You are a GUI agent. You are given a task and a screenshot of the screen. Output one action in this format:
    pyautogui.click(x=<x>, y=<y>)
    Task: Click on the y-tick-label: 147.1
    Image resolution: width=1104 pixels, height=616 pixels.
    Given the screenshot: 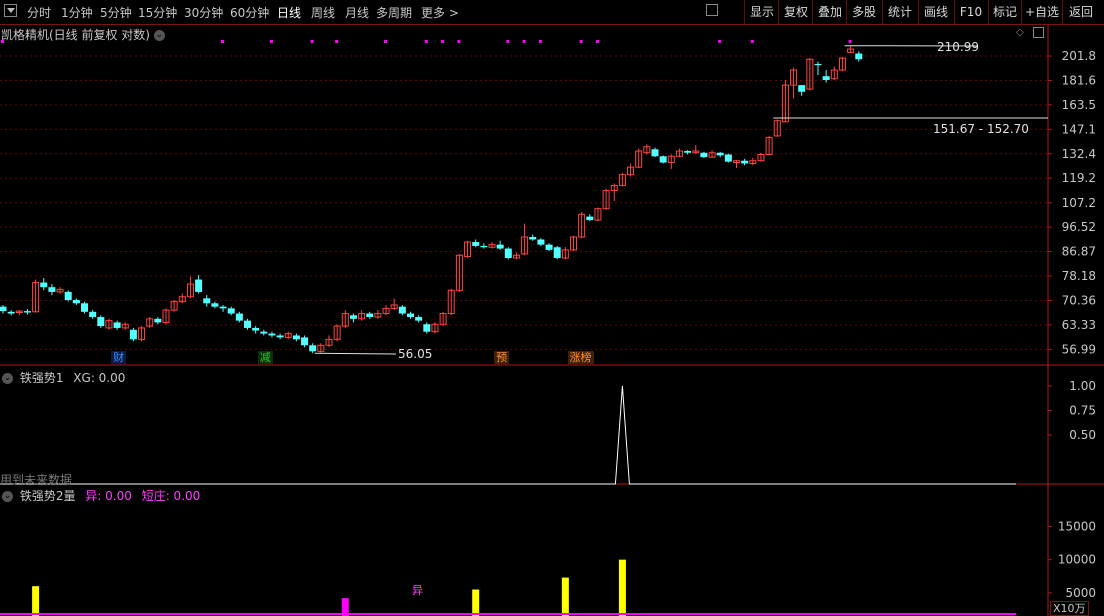 What is the action you would take?
    pyautogui.click(x=1079, y=129)
    